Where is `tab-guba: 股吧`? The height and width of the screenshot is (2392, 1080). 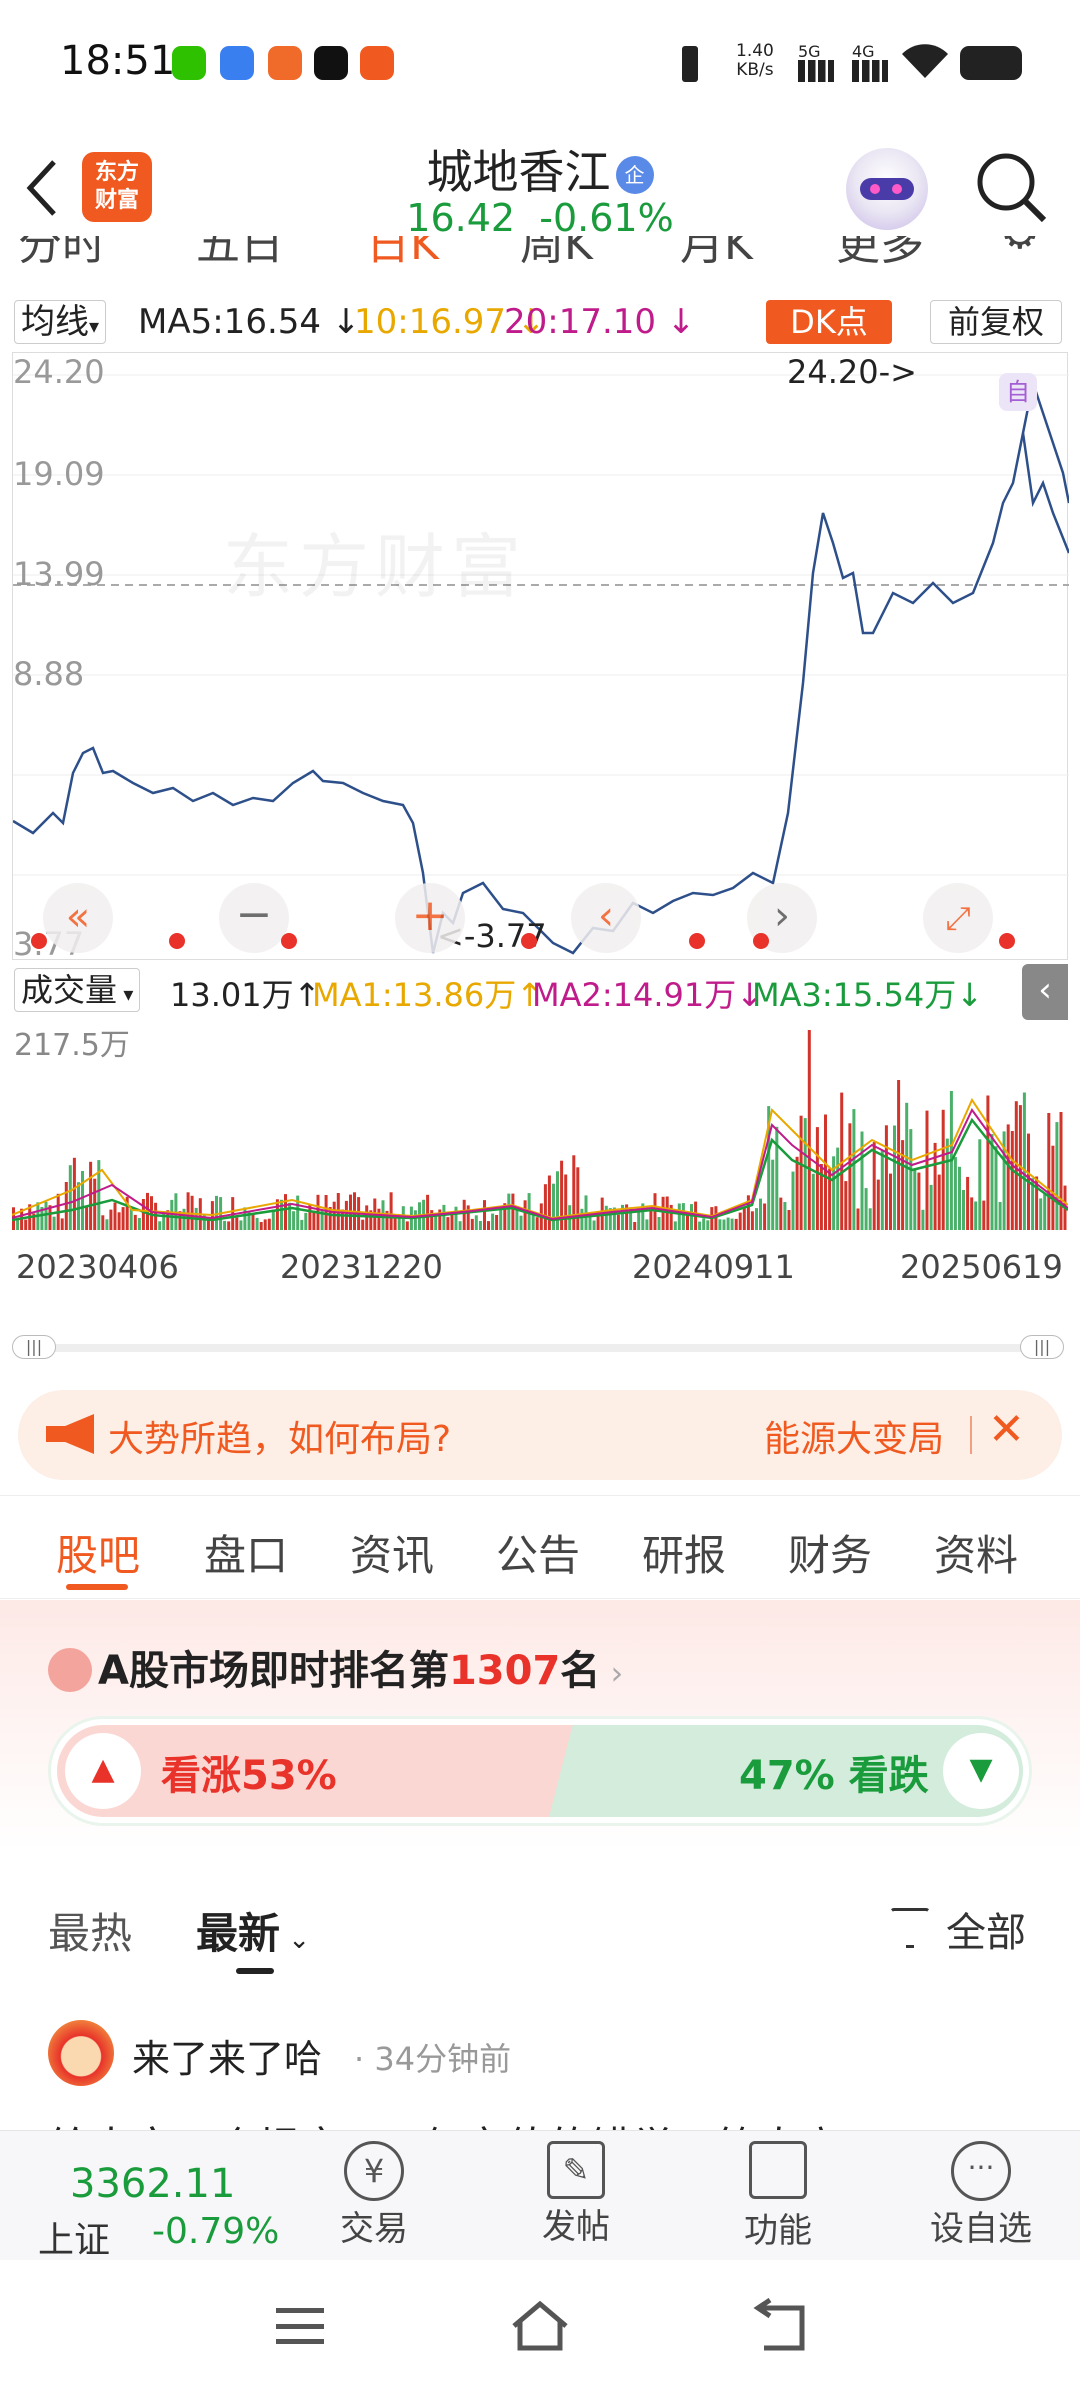
tab-guba: 股吧 is located at coordinates (98, 1552).